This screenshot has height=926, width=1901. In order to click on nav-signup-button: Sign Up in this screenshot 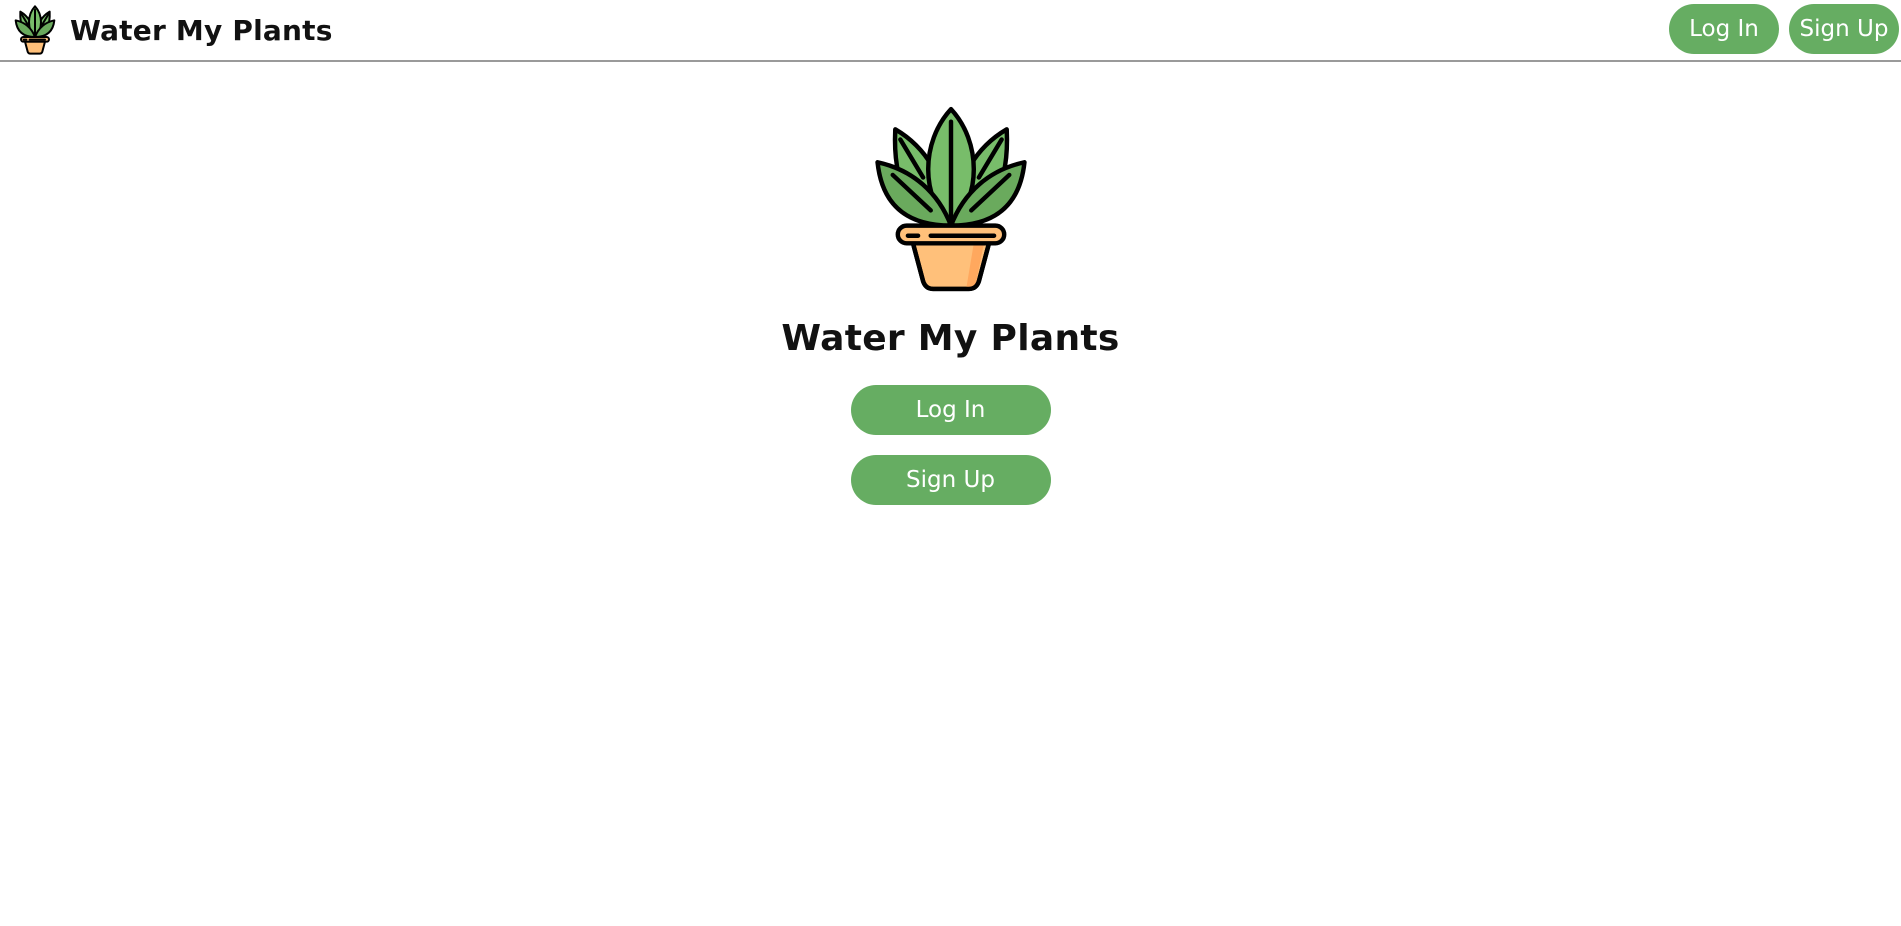, I will do `click(1844, 29)`.